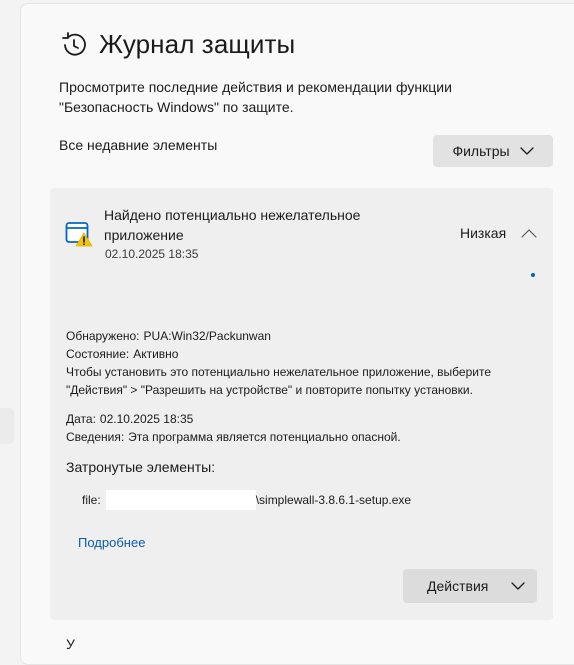  Describe the element at coordinates (156, 354) in the screenshot. I see `state-value: Активно` at that location.